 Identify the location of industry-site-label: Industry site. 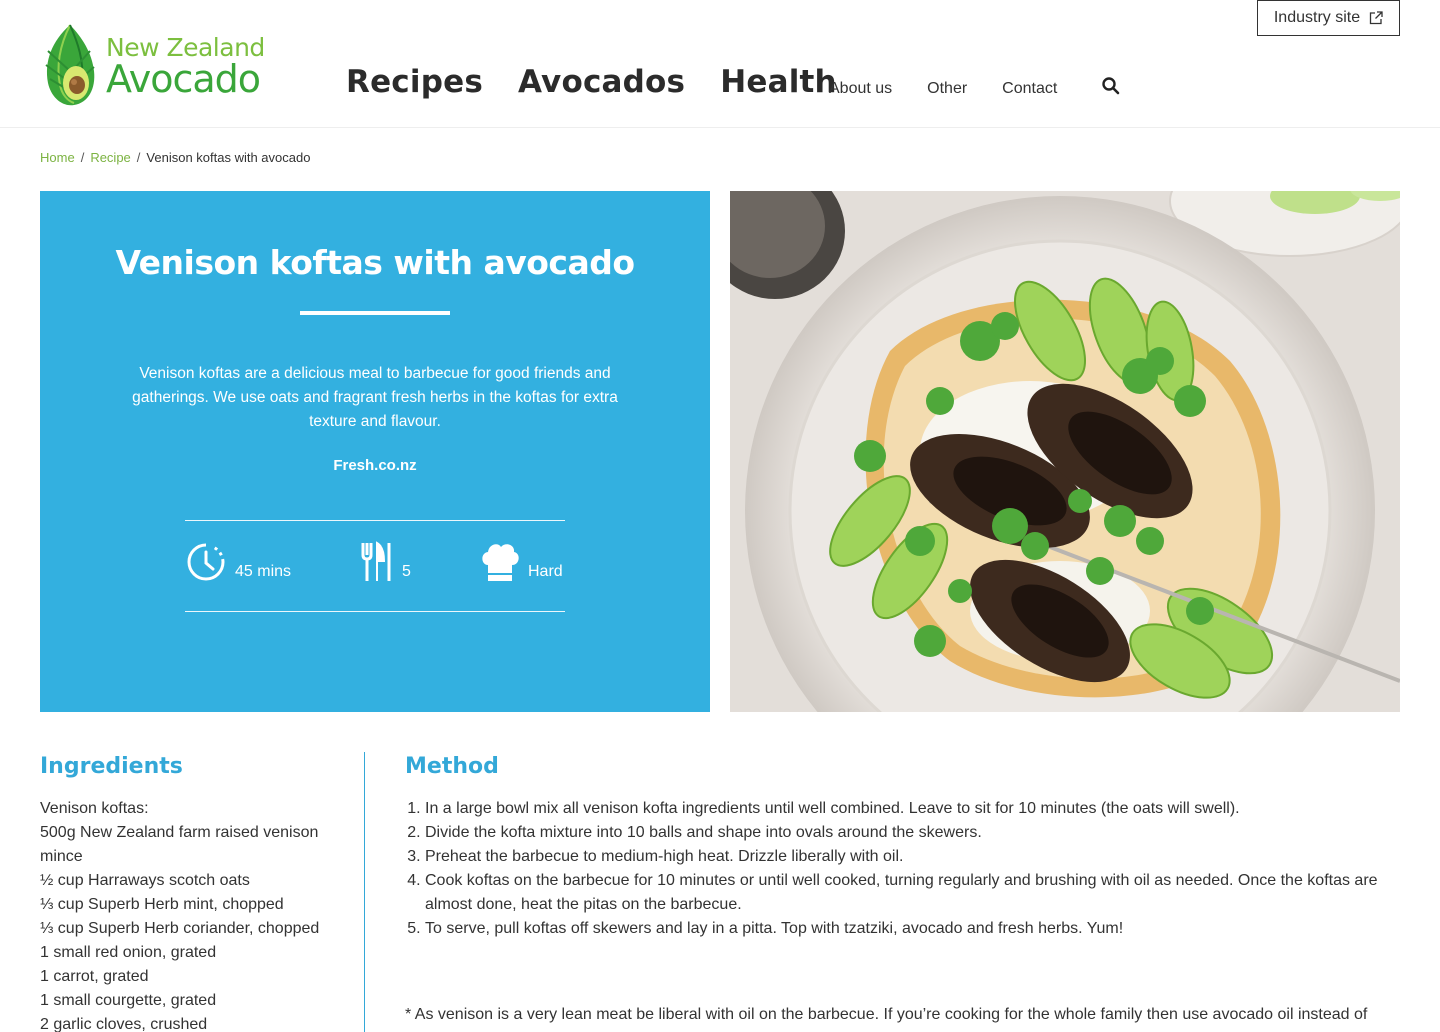
(1317, 17).